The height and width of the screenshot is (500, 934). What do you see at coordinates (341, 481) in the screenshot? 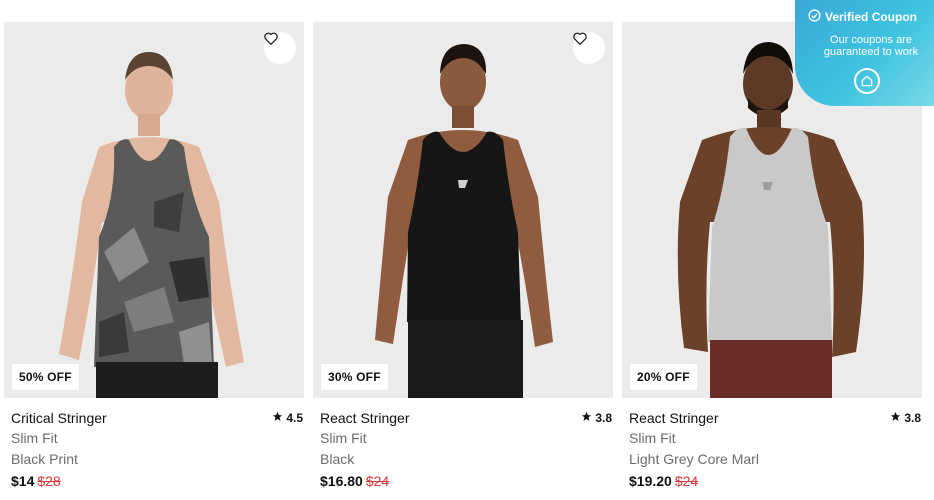
I see `sale-price: $16.80` at bounding box center [341, 481].